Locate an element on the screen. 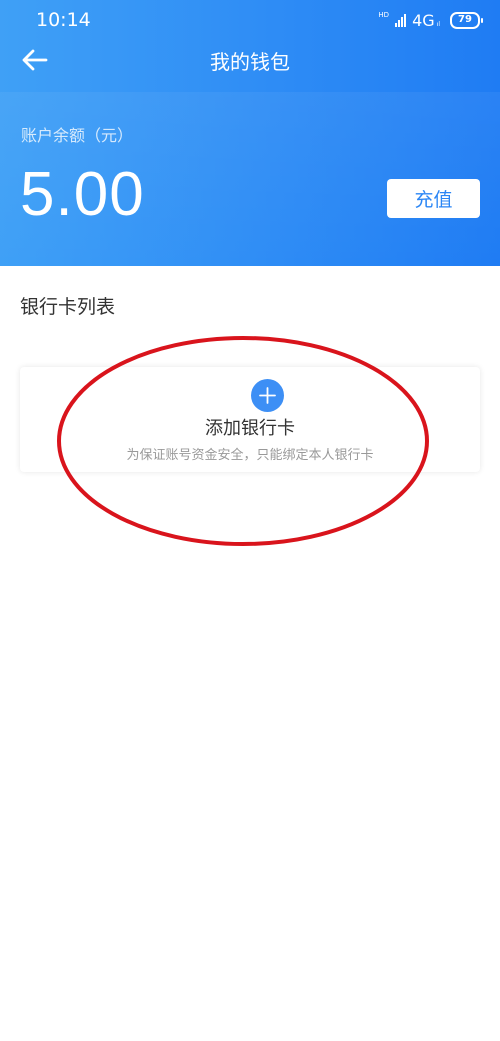 The image size is (500, 1041). status-icons: HD 4G ıl 79 is located at coordinates (430, 20).